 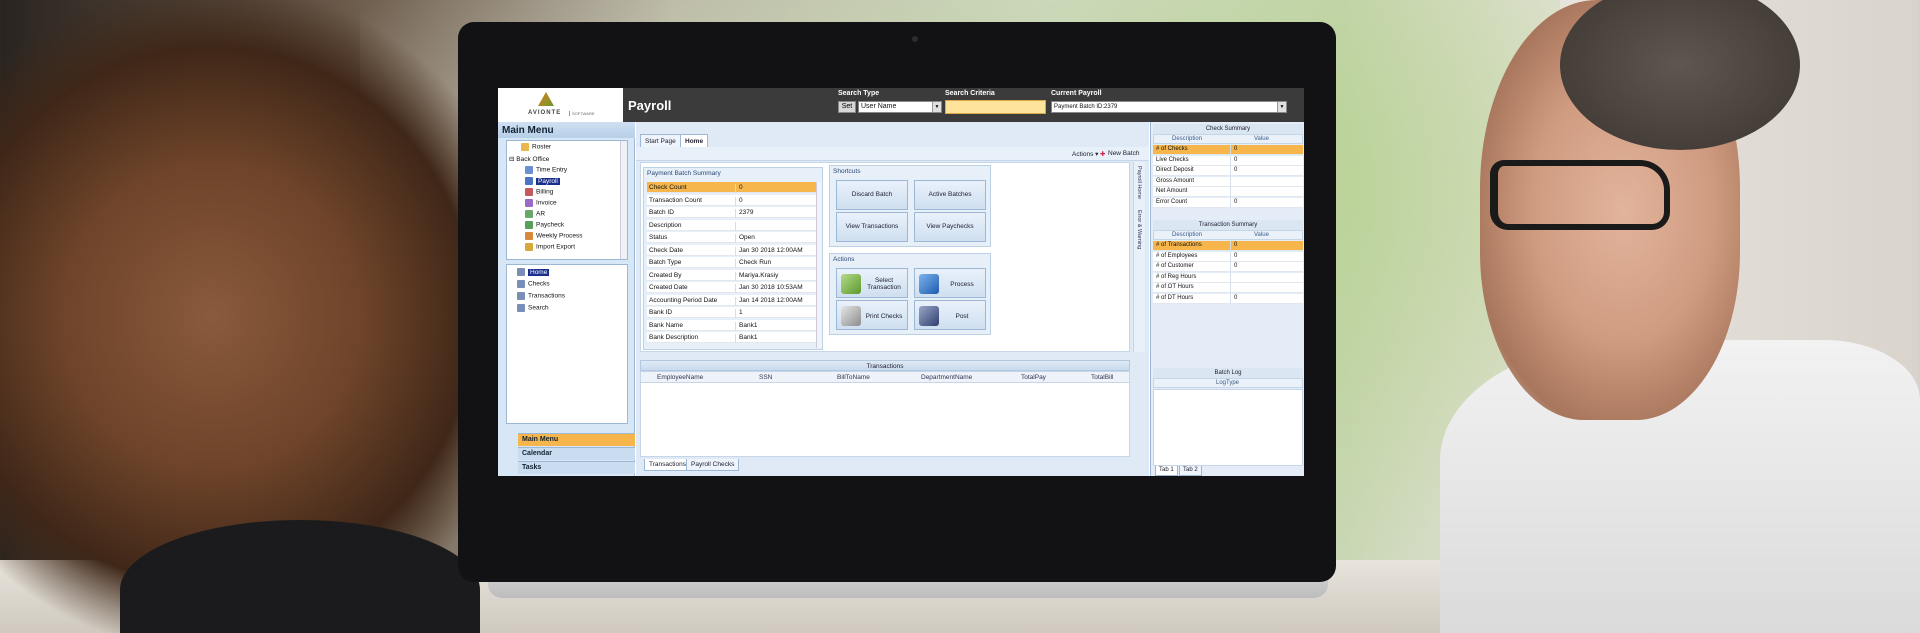 What do you see at coordinates (1102, 154) in the screenshot?
I see `new-batch-icon: ✚` at bounding box center [1102, 154].